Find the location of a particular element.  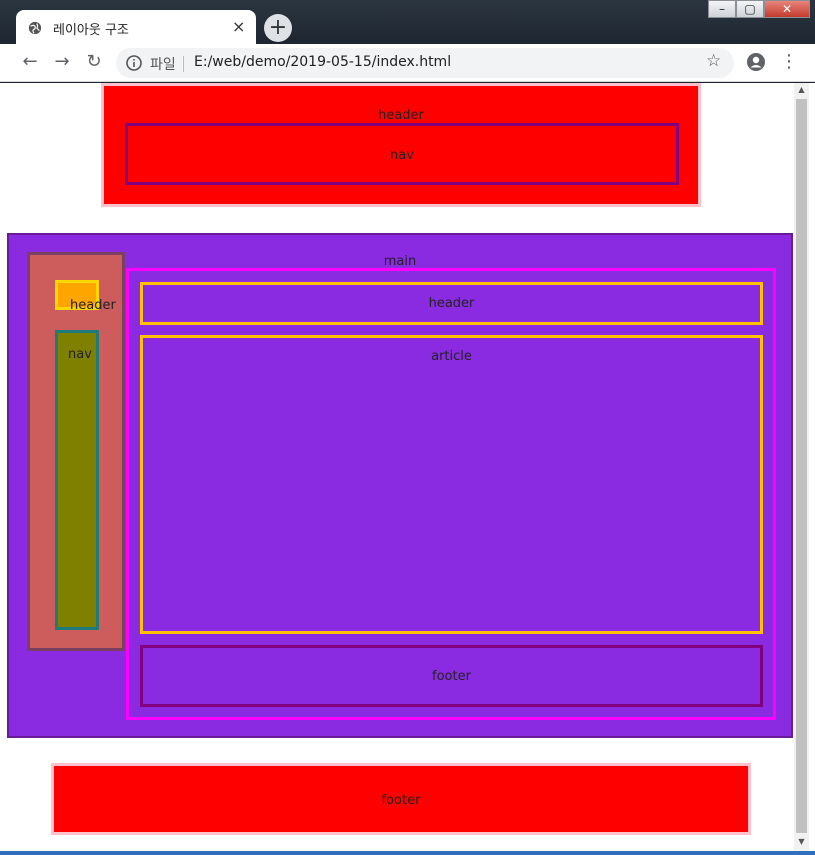

header-nav-label: nav is located at coordinates (402, 155).